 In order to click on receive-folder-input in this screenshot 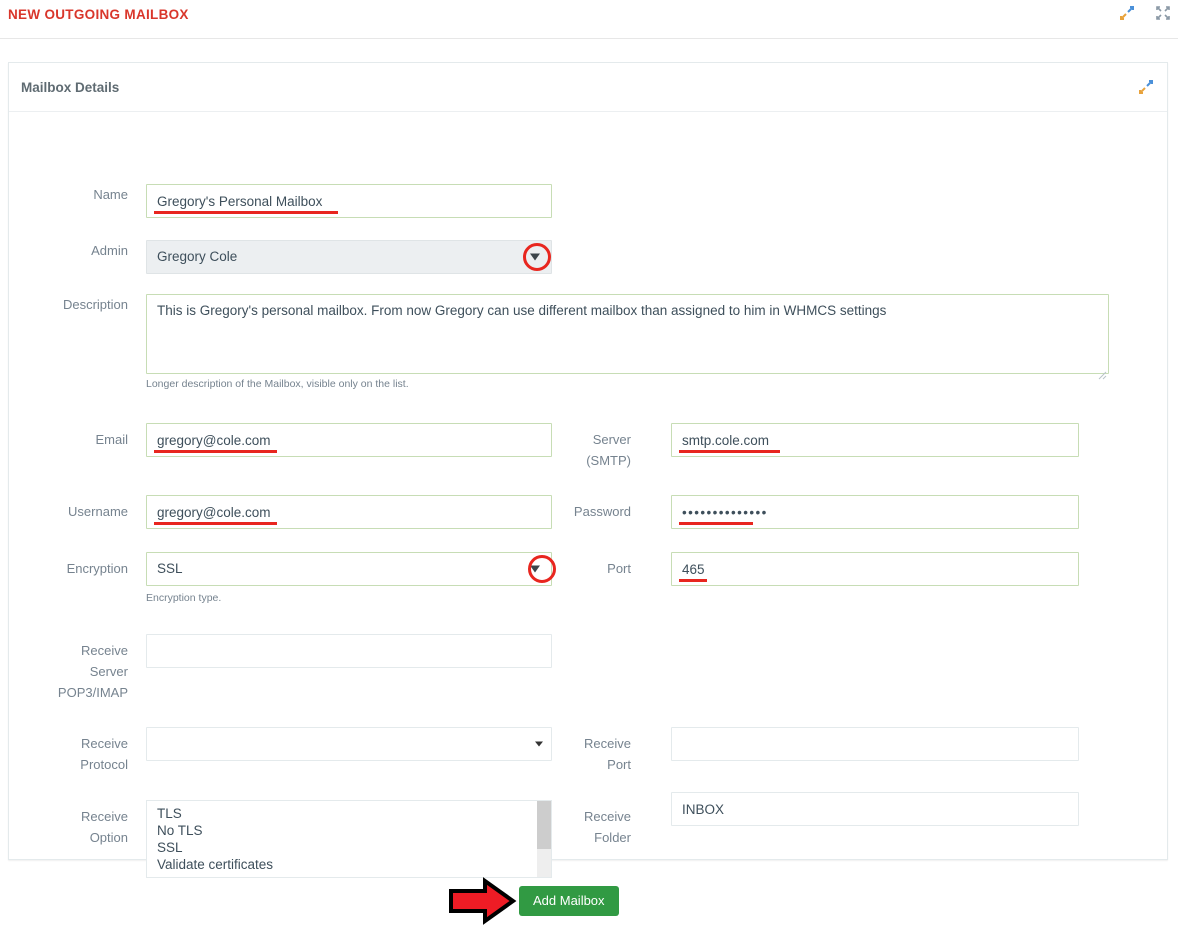, I will do `click(875, 809)`.